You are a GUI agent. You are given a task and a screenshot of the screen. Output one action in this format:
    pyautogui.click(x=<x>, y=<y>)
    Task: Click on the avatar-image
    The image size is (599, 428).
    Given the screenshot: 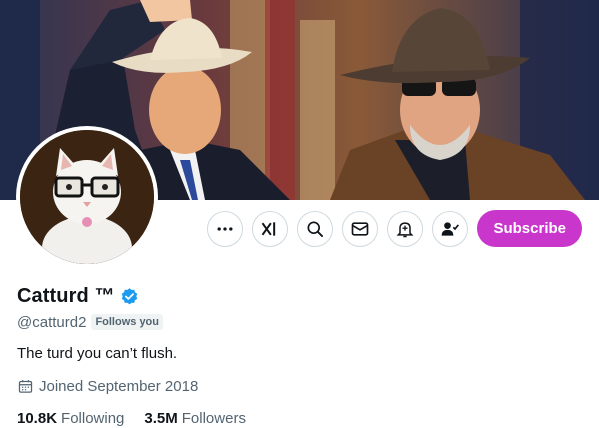 What is the action you would take?
    pyautogui.click(x=87, y=197)
    